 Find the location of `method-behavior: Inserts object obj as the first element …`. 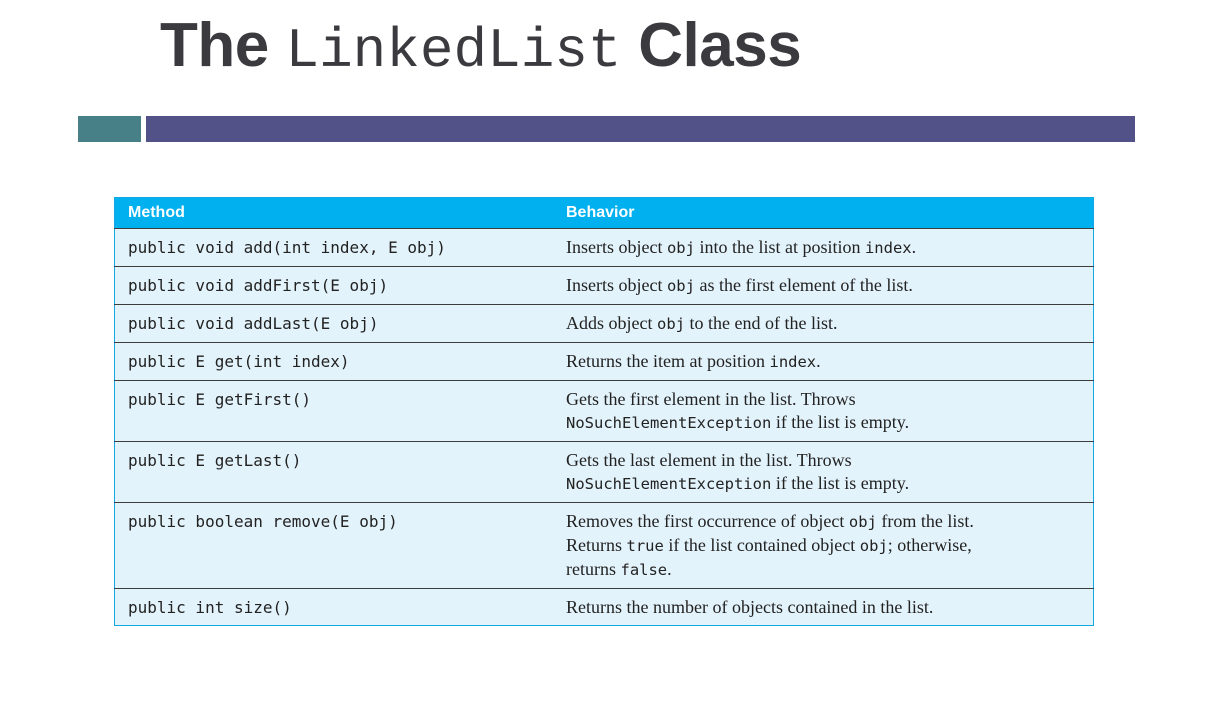

method-behavior: Inserts object obj as the first element … is located at coordinates (823, 285).